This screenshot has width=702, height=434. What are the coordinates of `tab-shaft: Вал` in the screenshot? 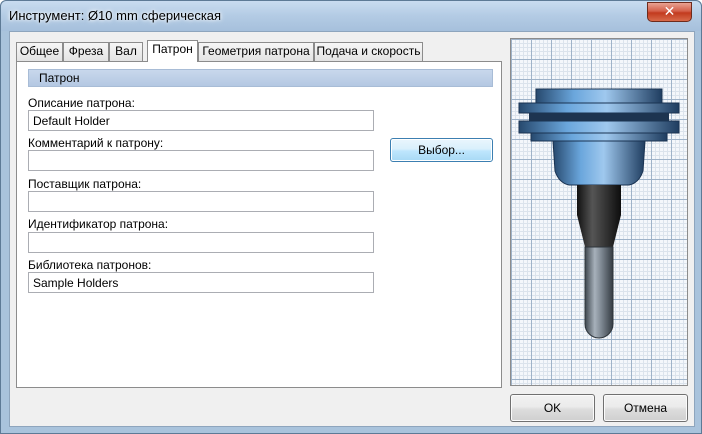 It's located at (126, 51).